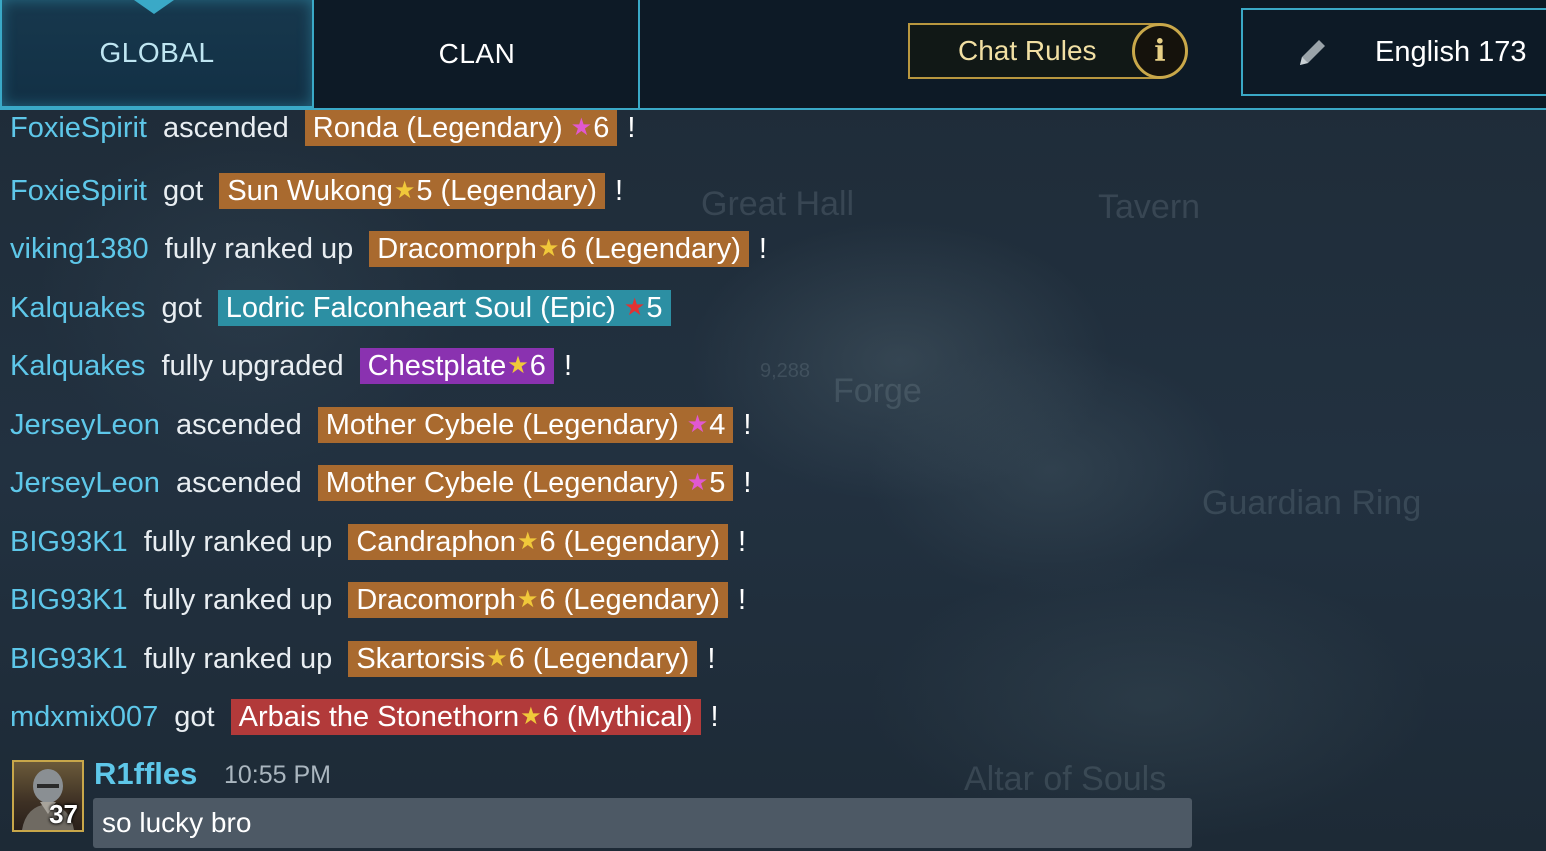 The width and height of the screenshot is (1546, 851). Describe the element at coordinates (717, 425) in the screenshot. I see `item-grade: 4` at that location.